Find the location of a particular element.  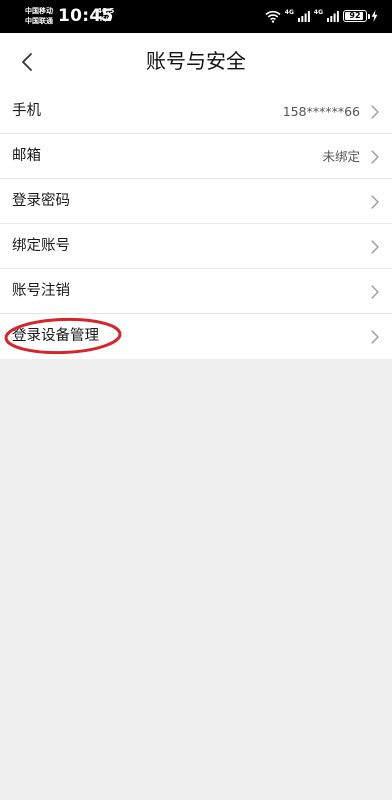

settings-item-label: 登录设备管理 is located at coordinates (55, 336).